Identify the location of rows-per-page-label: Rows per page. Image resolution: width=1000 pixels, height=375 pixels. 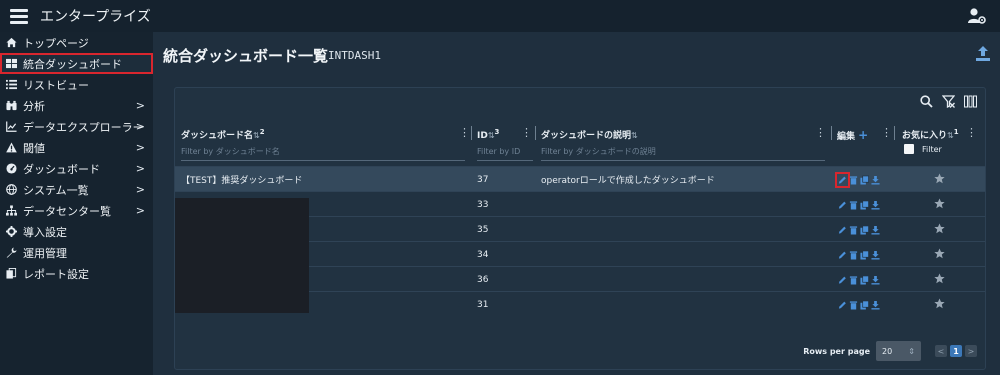
(836, 351).